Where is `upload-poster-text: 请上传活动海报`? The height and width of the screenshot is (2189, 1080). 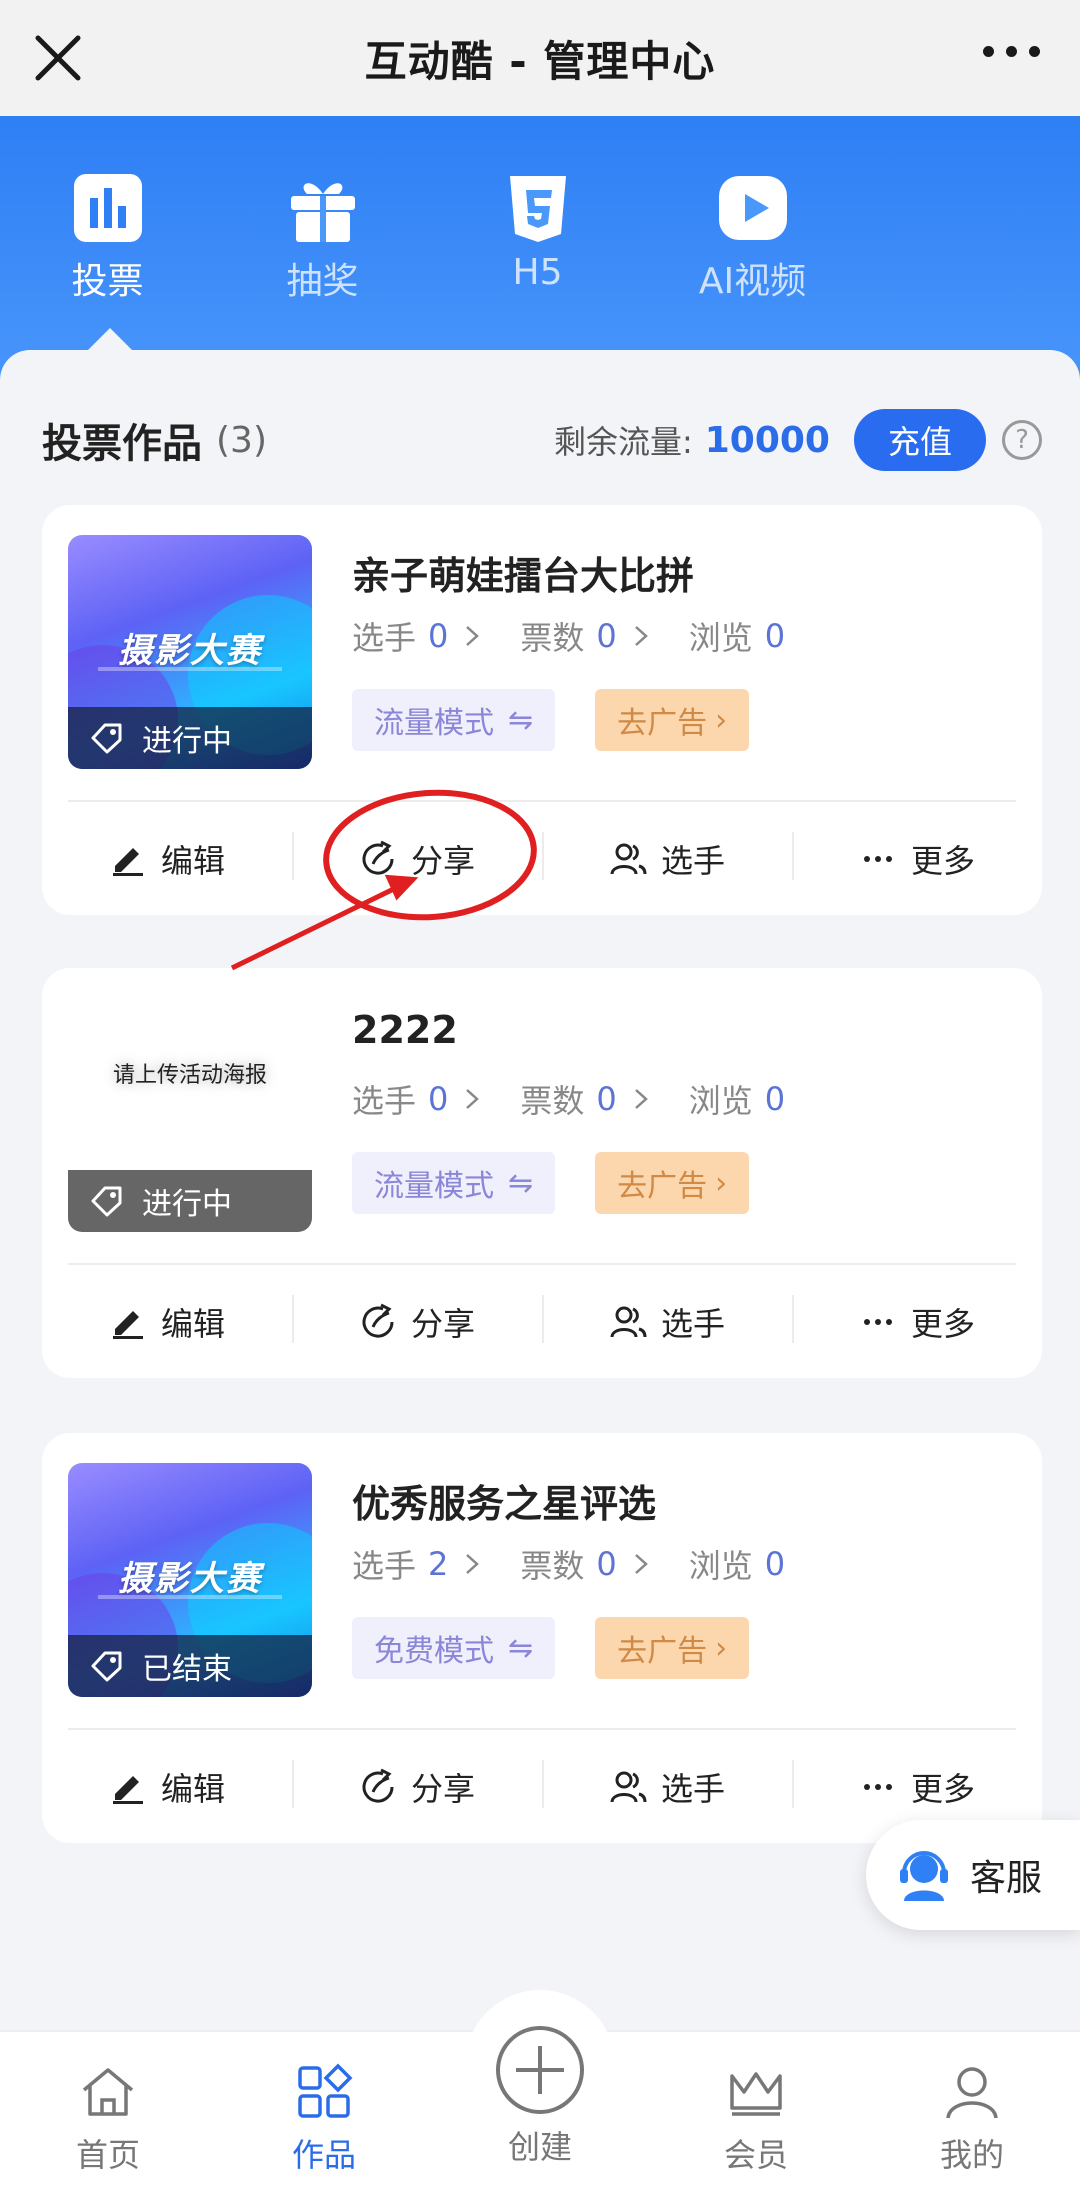
upload-poster-text: 请上传活动海报 is located at coordinates (190, 1073).